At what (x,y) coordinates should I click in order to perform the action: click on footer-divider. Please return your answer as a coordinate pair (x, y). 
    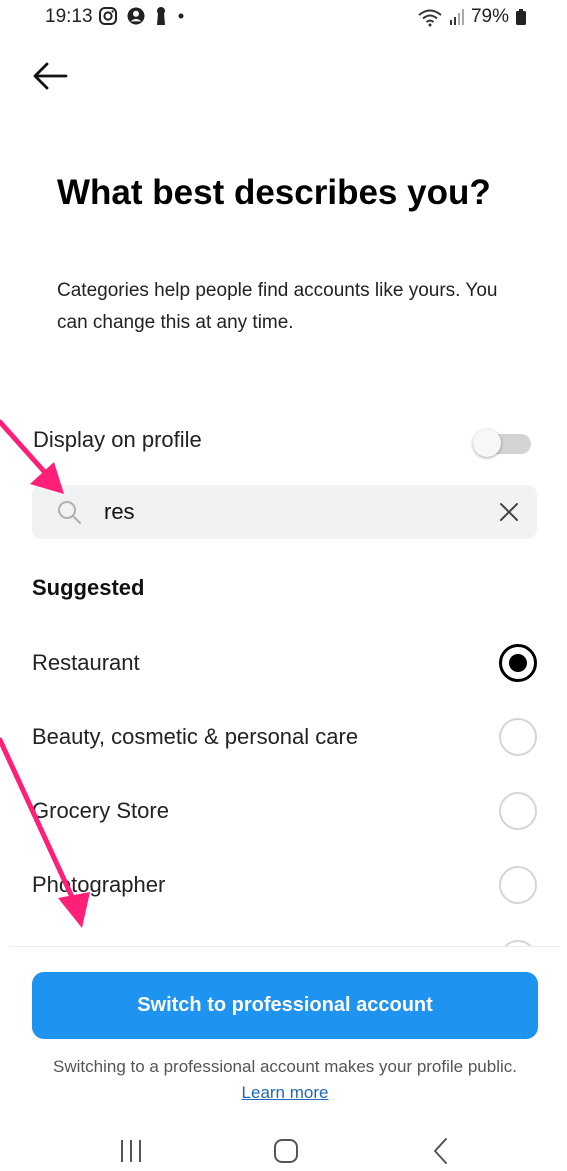
    Looking at the image, I should click on (285, 946).